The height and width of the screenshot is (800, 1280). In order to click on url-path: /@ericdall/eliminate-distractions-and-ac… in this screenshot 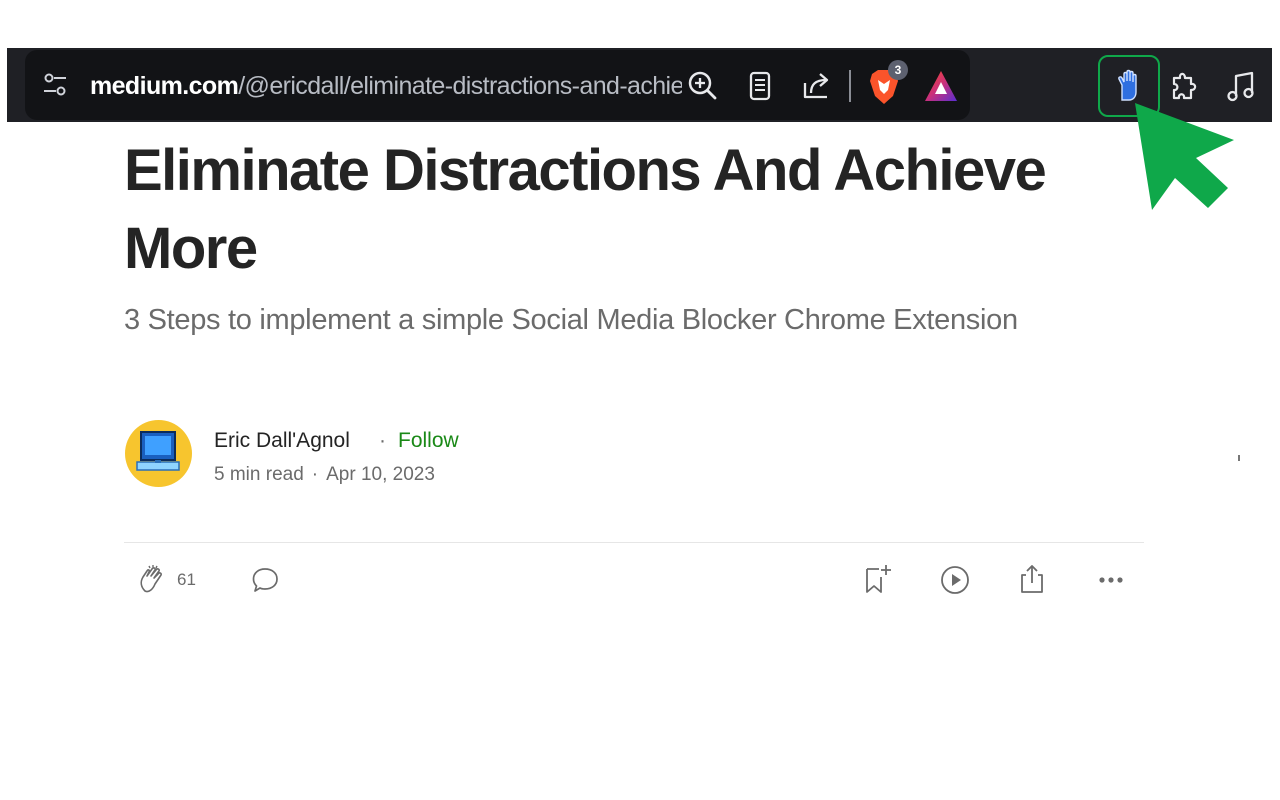, I will do `click(460, 86)`.